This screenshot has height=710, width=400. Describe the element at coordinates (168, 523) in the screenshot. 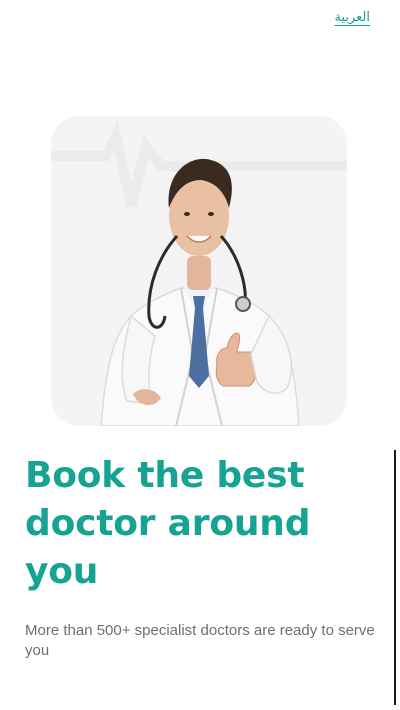

I see `headline: Book the best doctor around you` at that location.